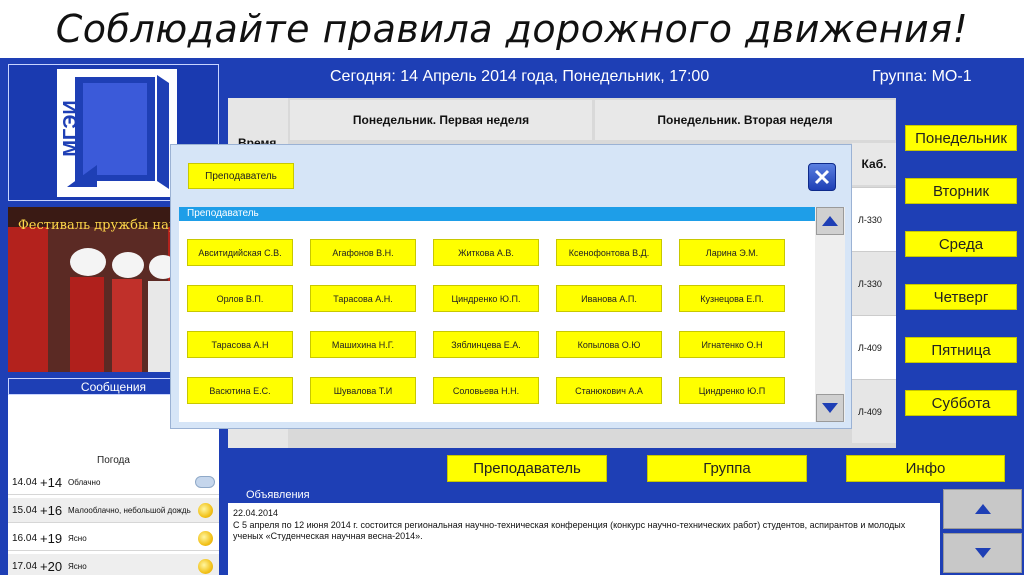  What do you see at coordinates (441, 120) in the screenshot?
I see `week1-header: Понедельник. Первая неделя` at bounding box center [441, 120].